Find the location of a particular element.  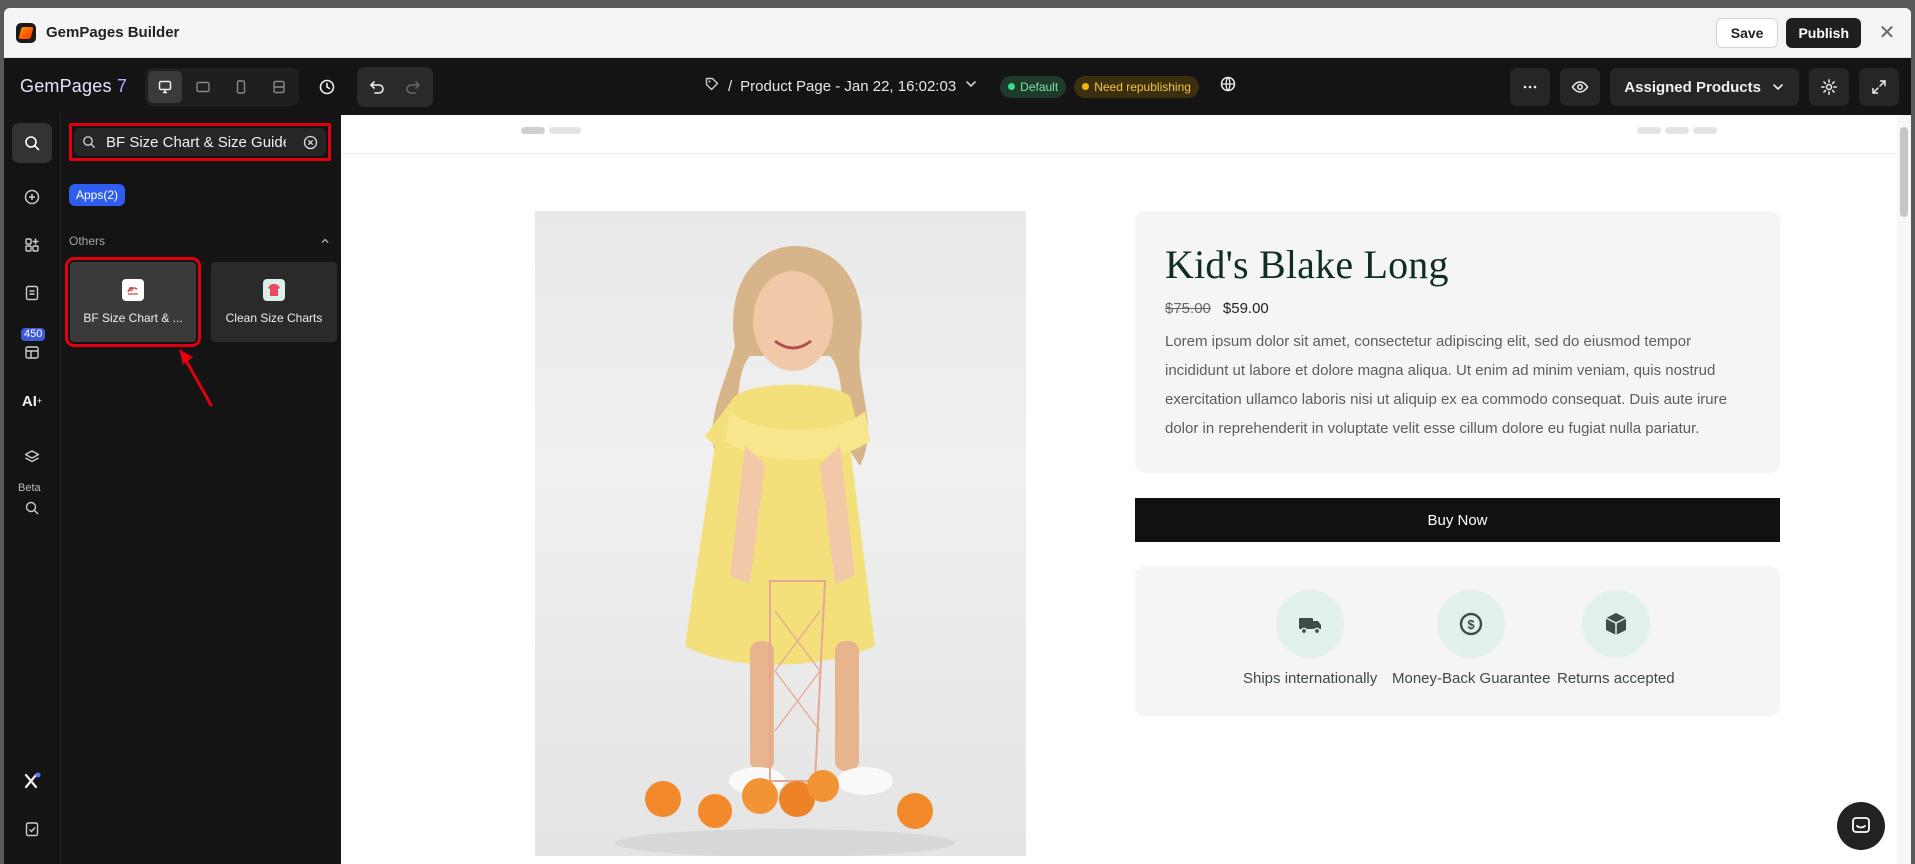

chevron-up-icon is located at coordinates (325, 241).